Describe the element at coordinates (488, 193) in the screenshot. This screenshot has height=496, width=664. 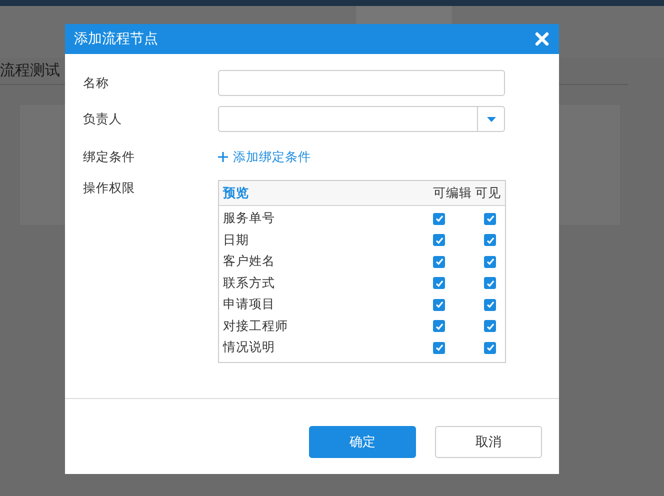
I see `column-header: 可见` at that location.